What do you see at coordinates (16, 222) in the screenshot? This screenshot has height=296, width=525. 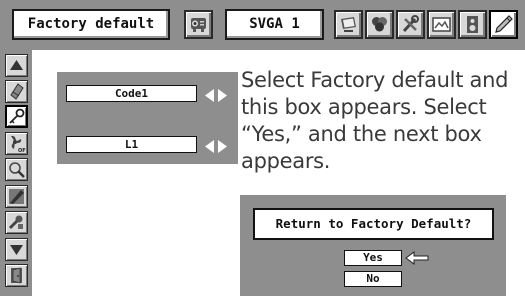 I see `tool-icon` at bounding box center [16, 222].